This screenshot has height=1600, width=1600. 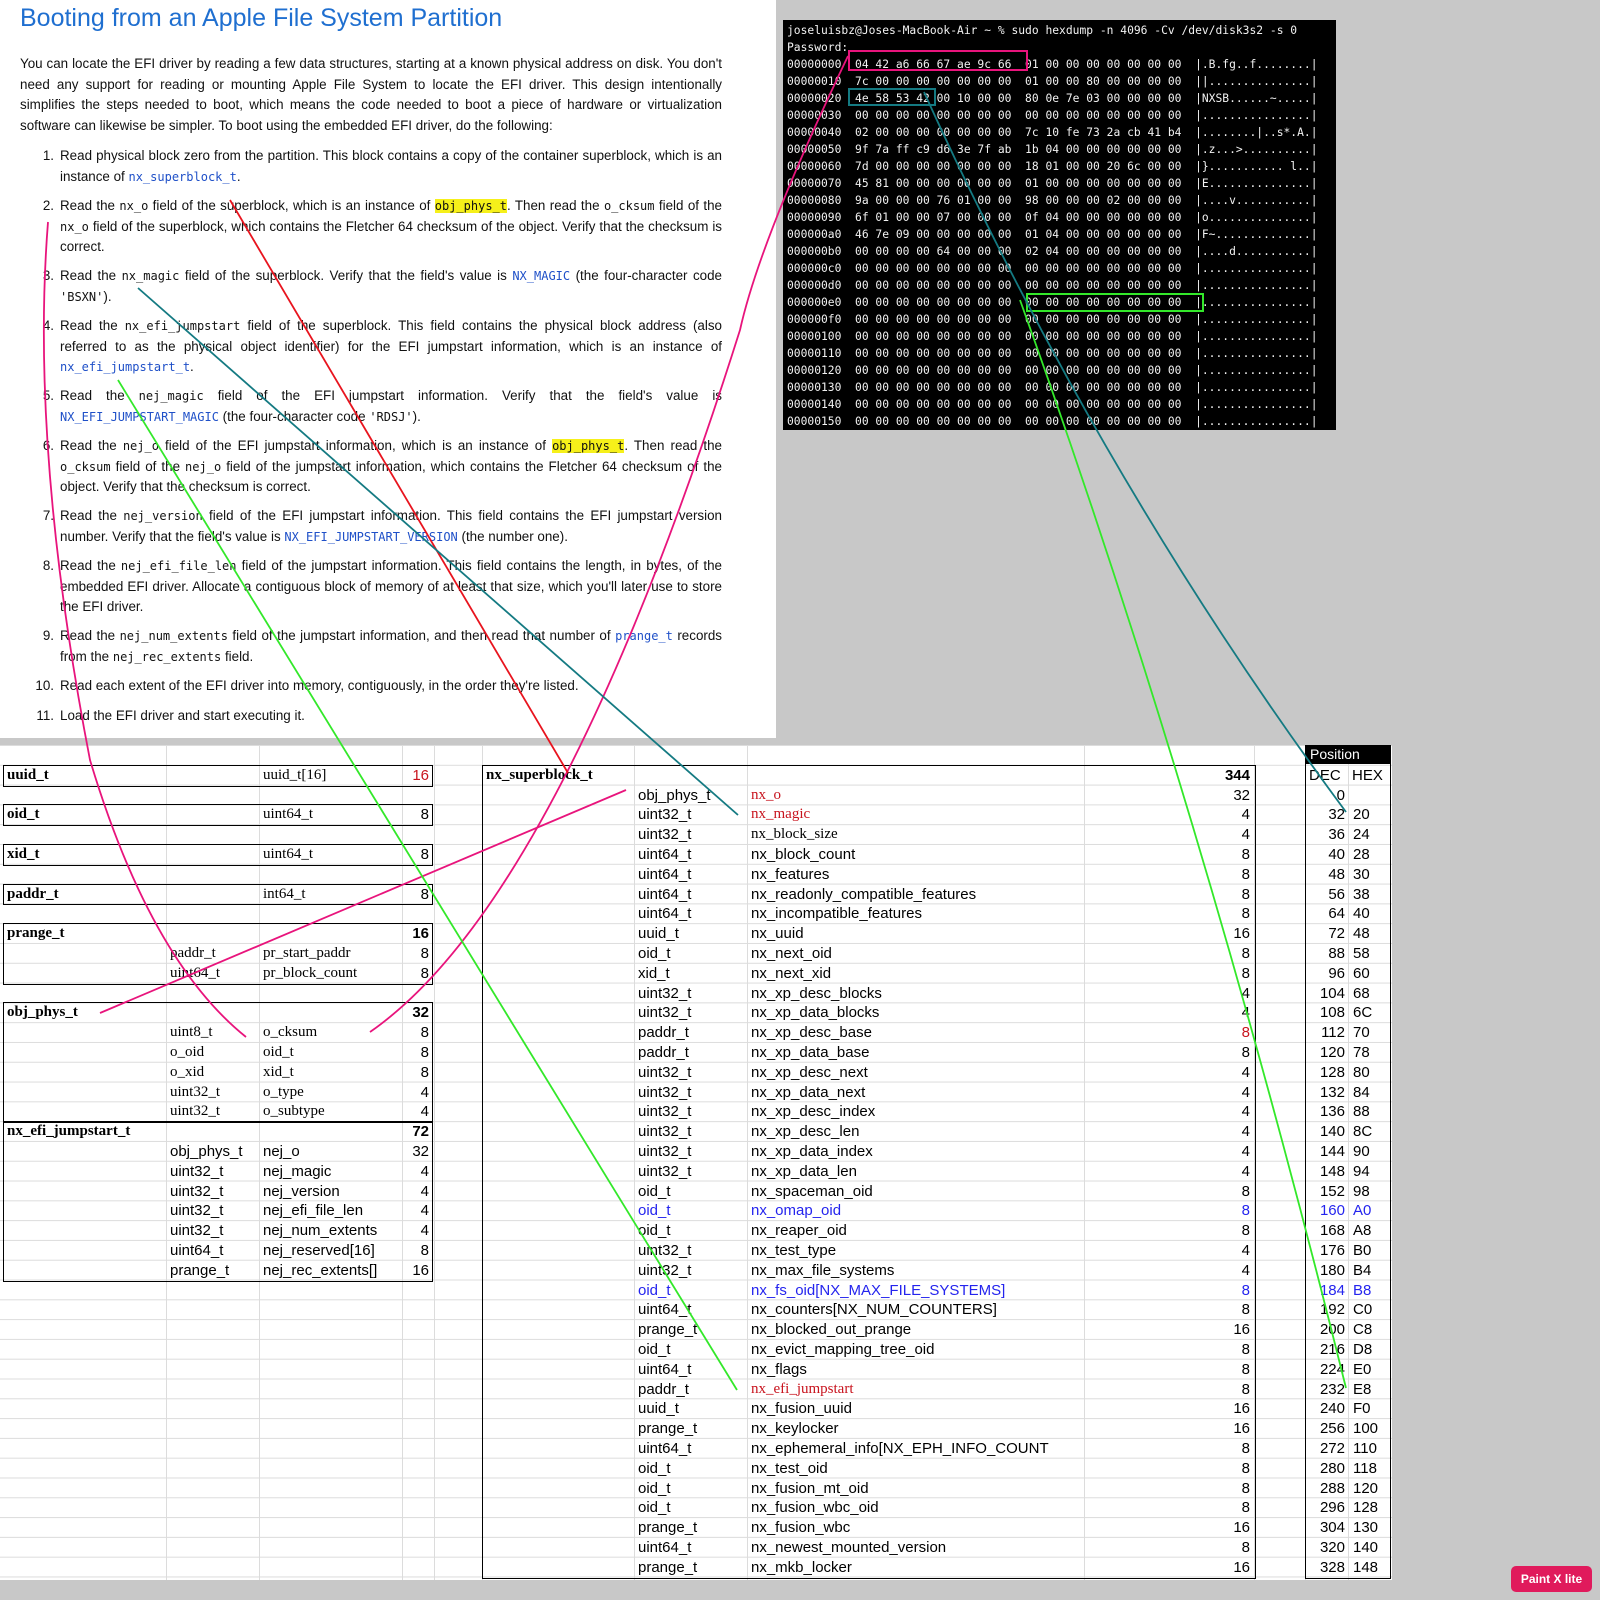 I want to click on field-name: xid_t, so click(x=278, y=1071).